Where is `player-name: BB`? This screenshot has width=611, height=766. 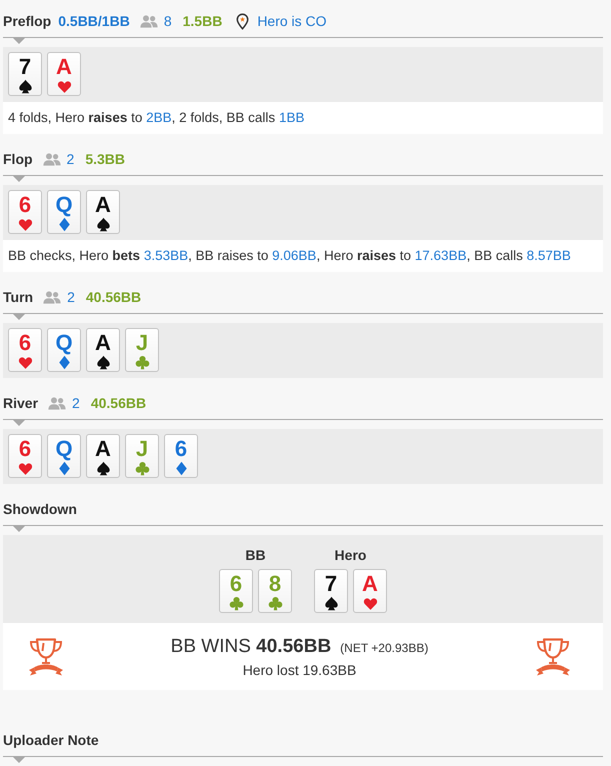
player-name: BB is located at coordinates (255, 555).